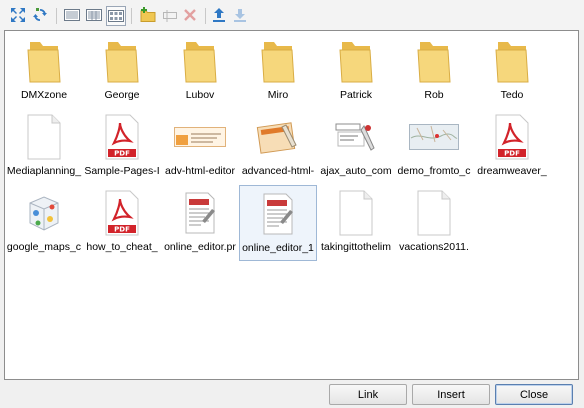  Describe the element at coordinates (278, 248) in the screenshot. I see `item-label: online_editor_1` at that location.